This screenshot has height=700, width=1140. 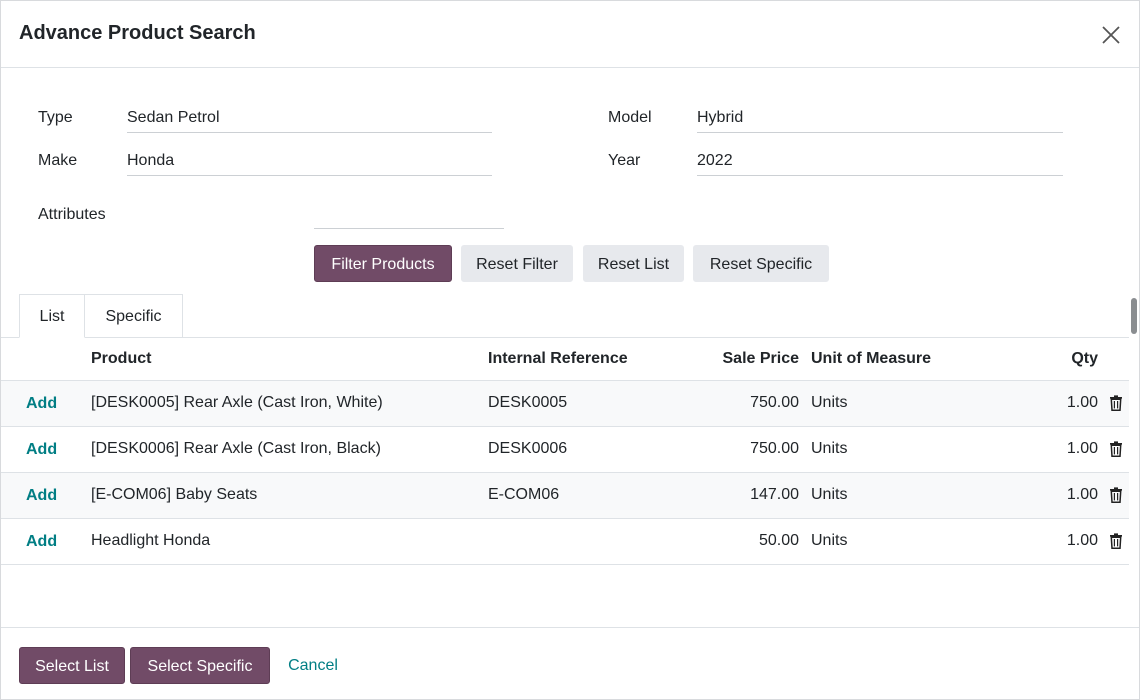 I want to click on header-internal-reference: Internal Reference, so click(x=558, y=359).